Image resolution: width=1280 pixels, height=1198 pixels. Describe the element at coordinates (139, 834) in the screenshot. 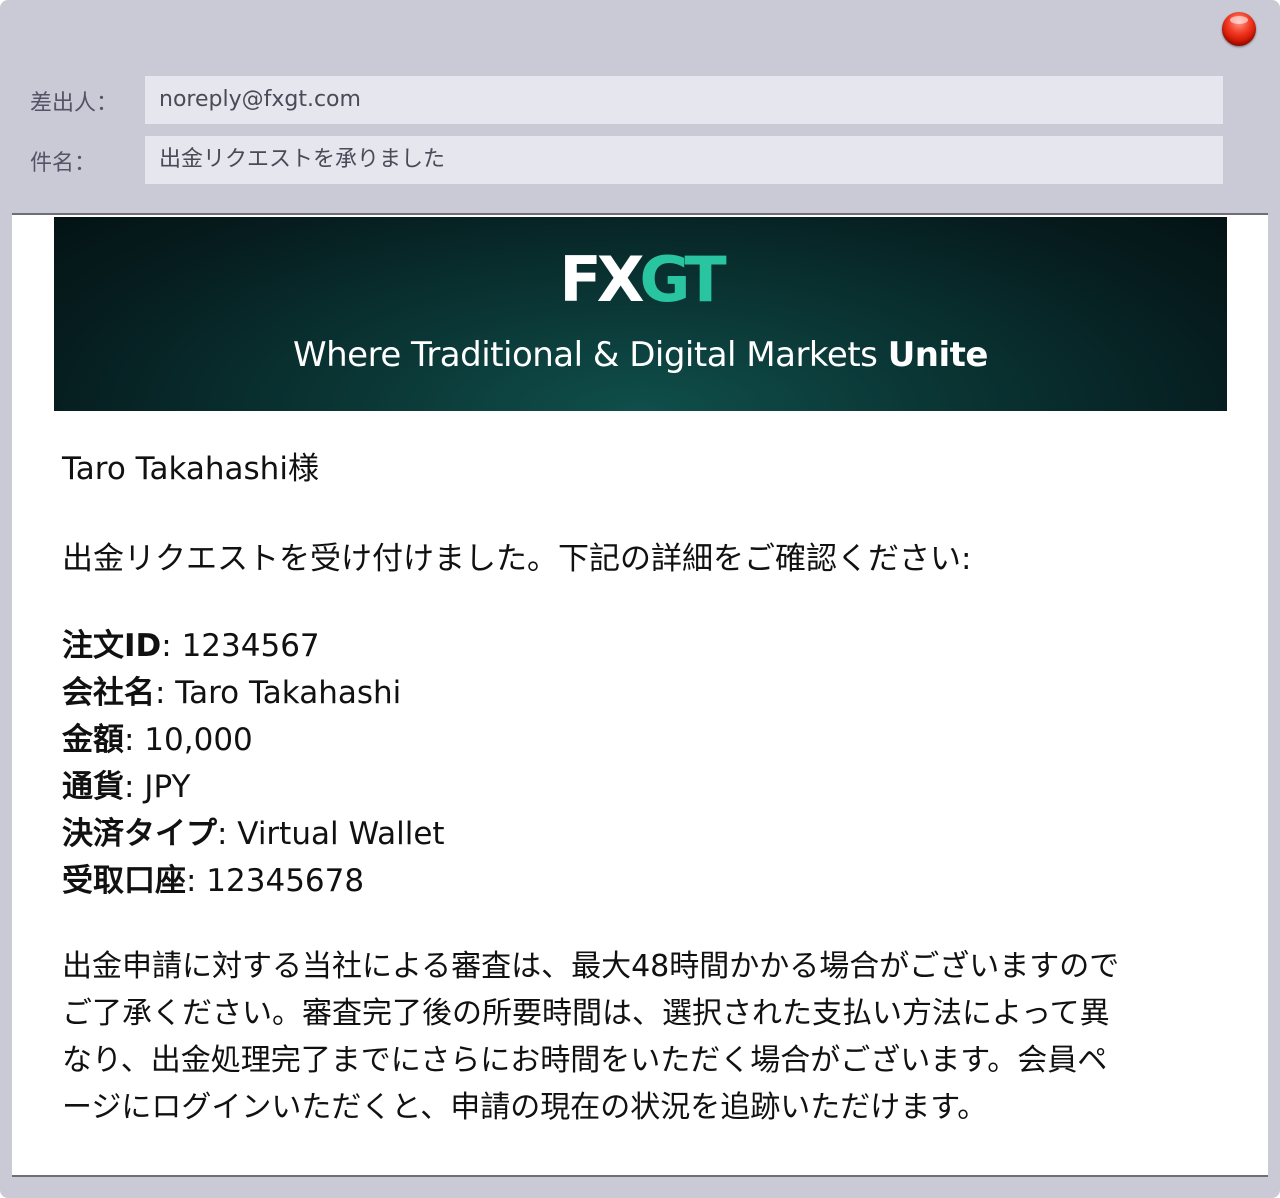

I see `detail-label: 決済タイプ` at that location.